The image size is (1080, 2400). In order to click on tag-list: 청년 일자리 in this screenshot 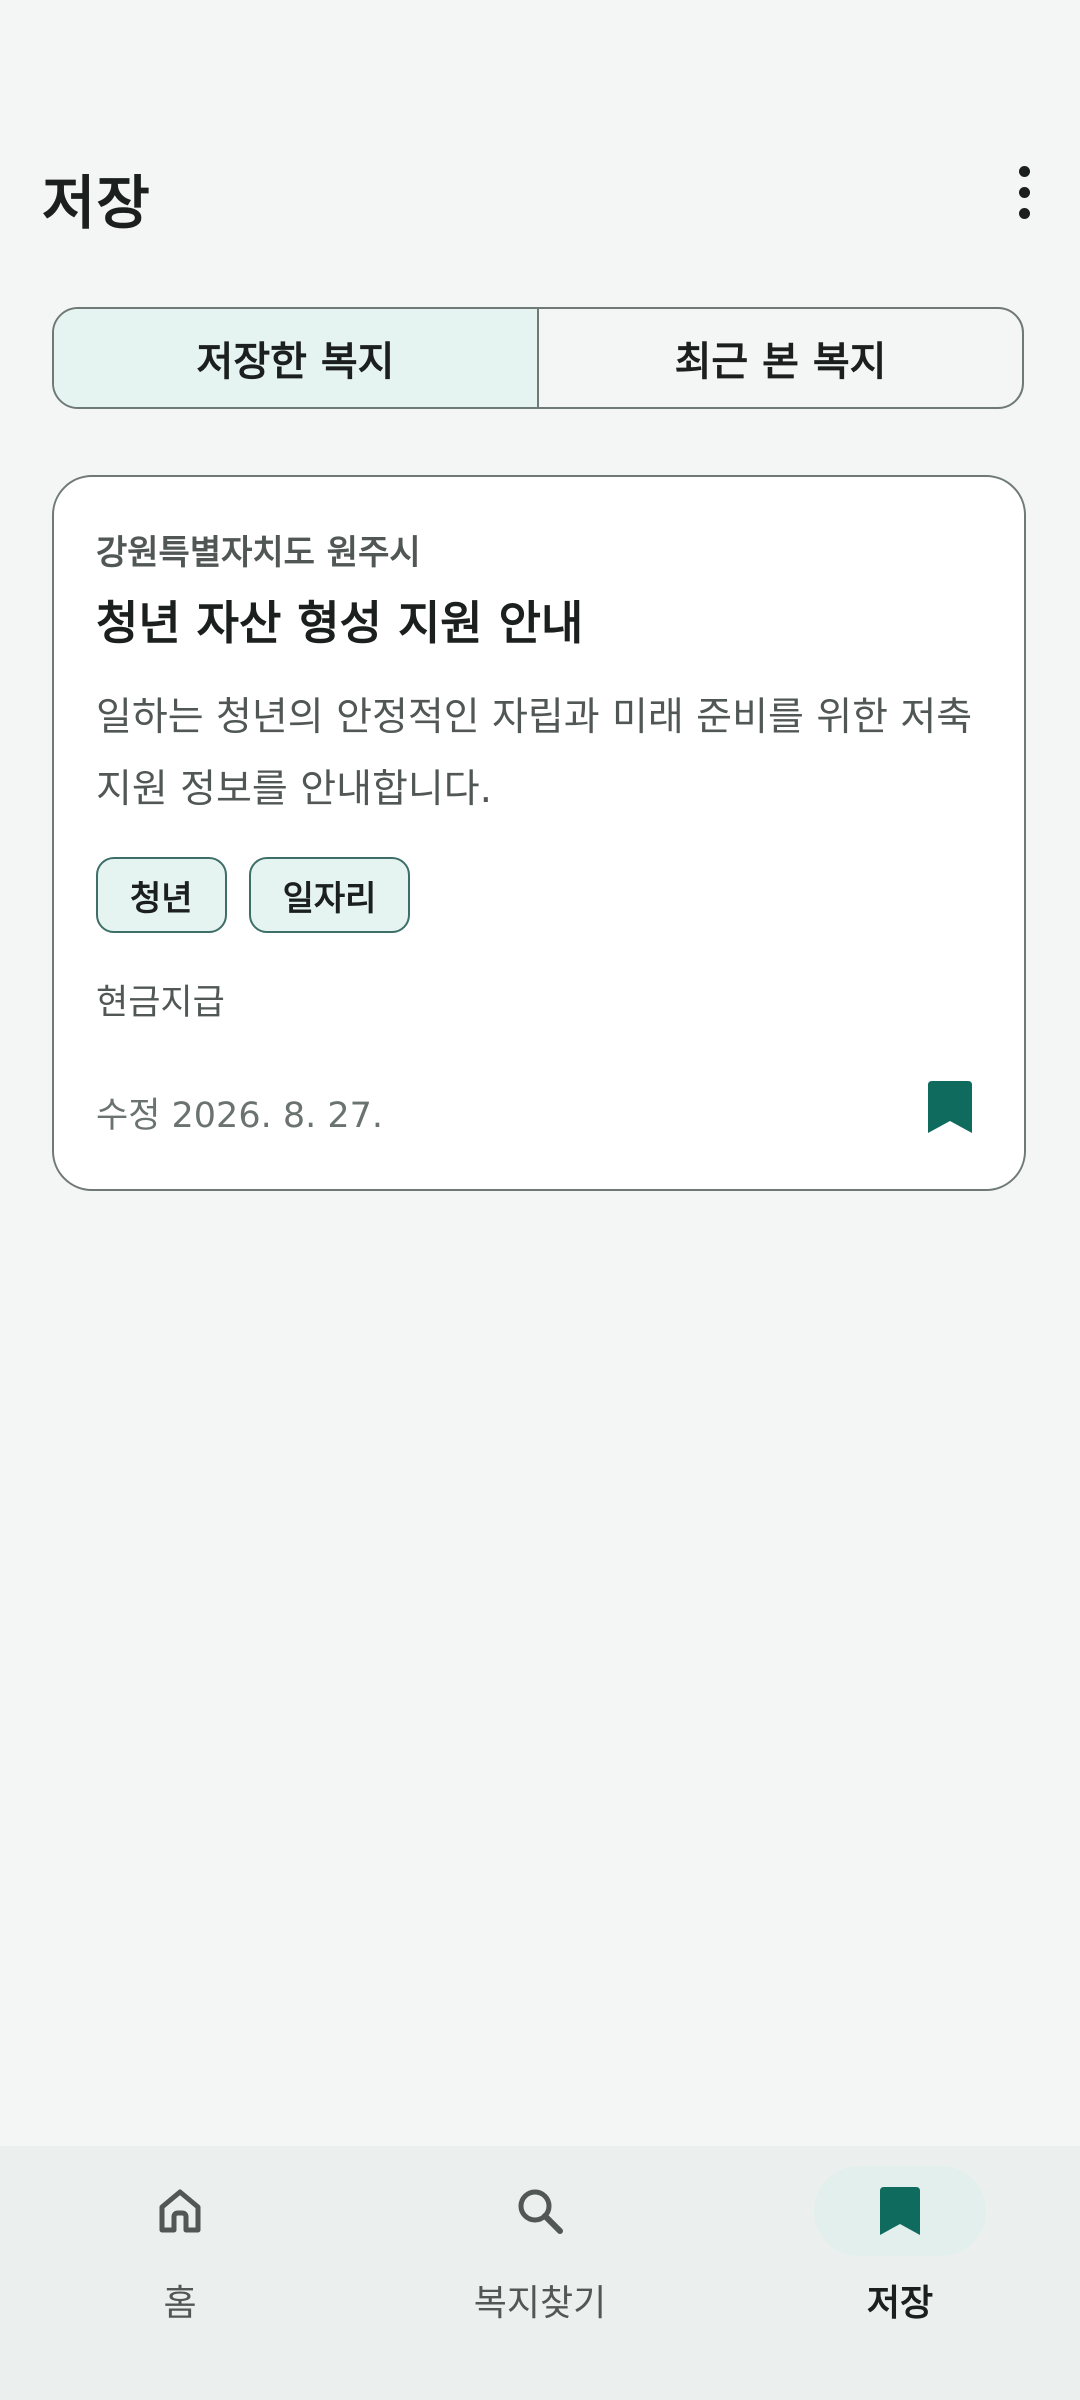, I will do `click(253, 895)`.